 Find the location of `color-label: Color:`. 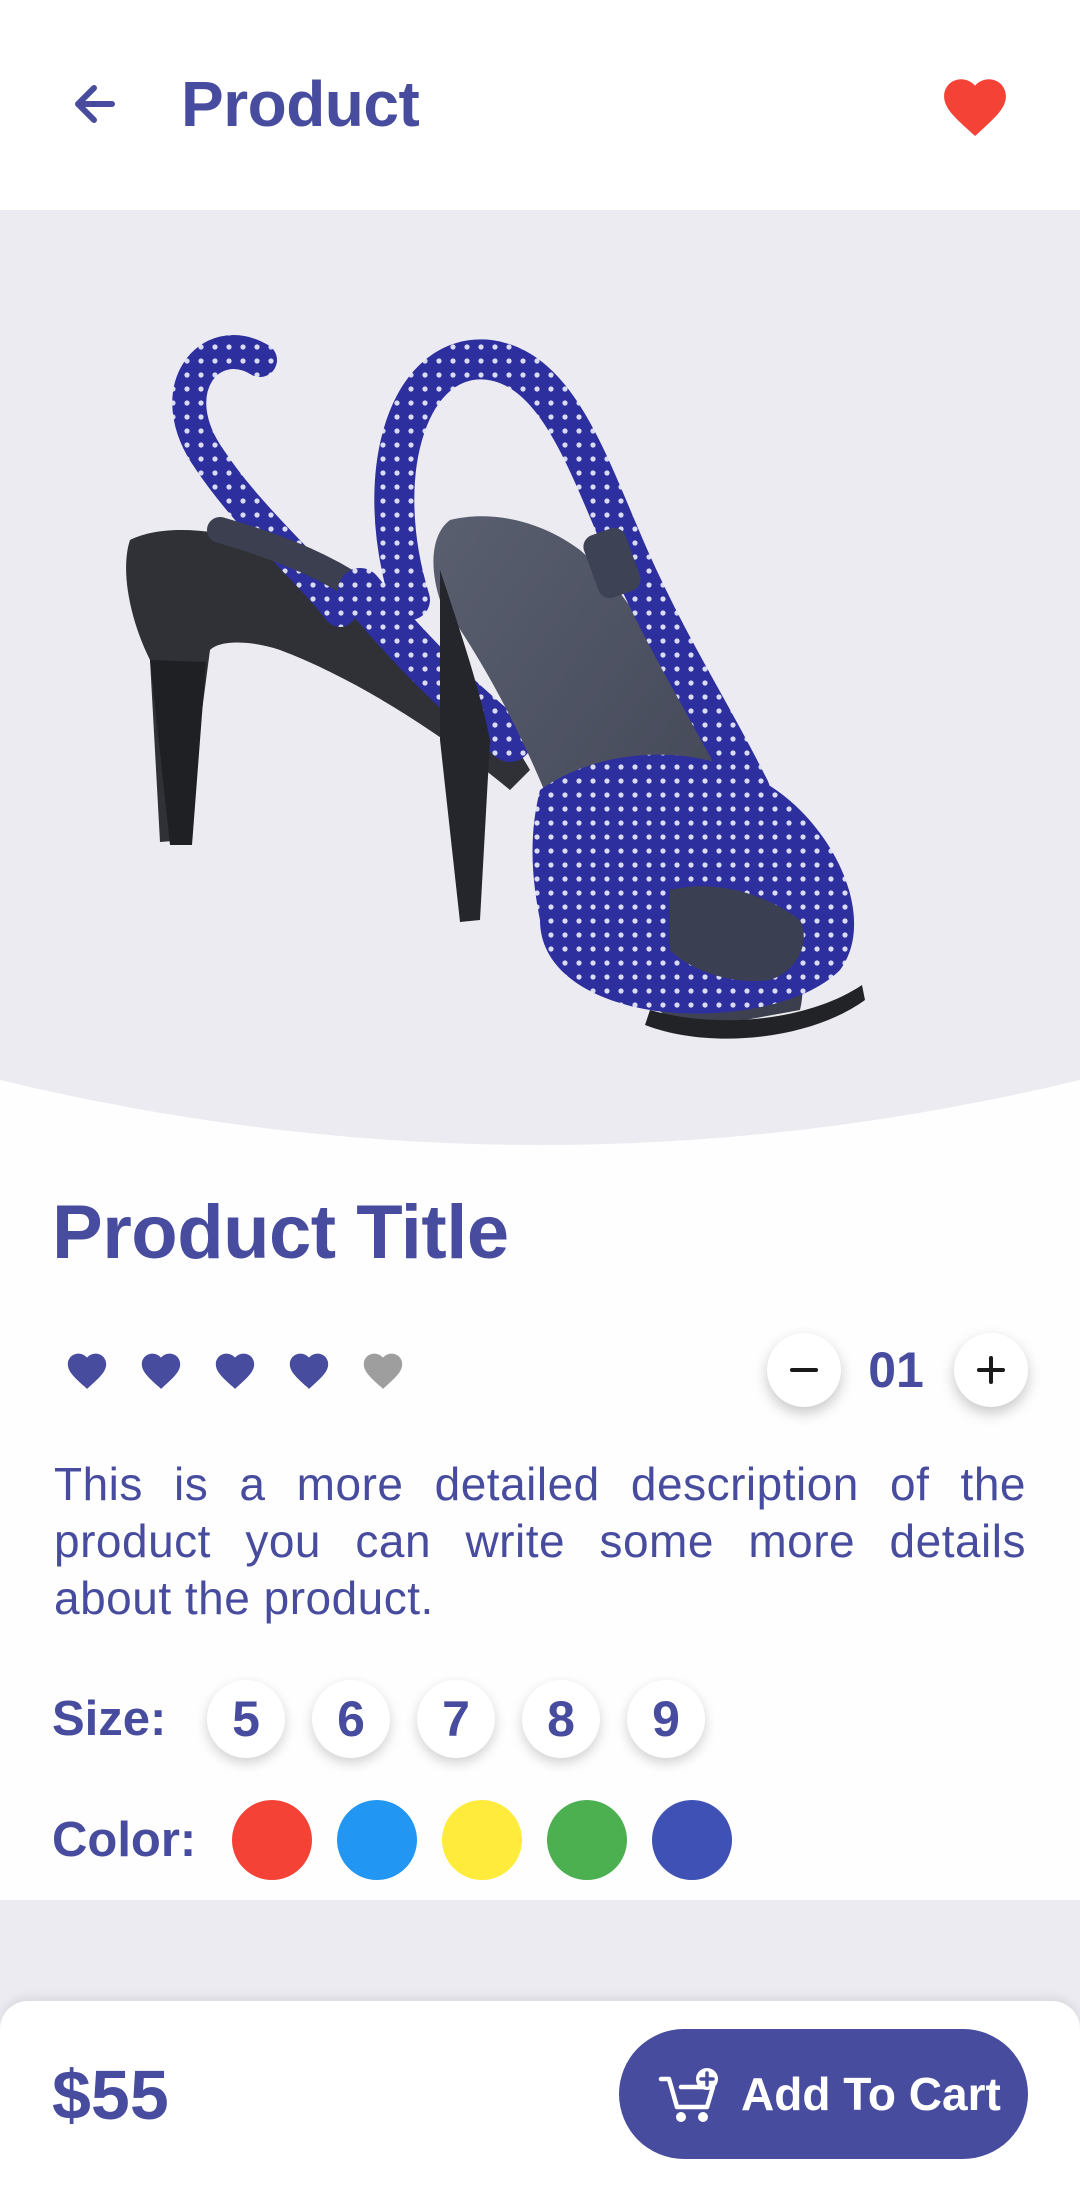

color-label: Color: is located at coordinates (124, 1840).